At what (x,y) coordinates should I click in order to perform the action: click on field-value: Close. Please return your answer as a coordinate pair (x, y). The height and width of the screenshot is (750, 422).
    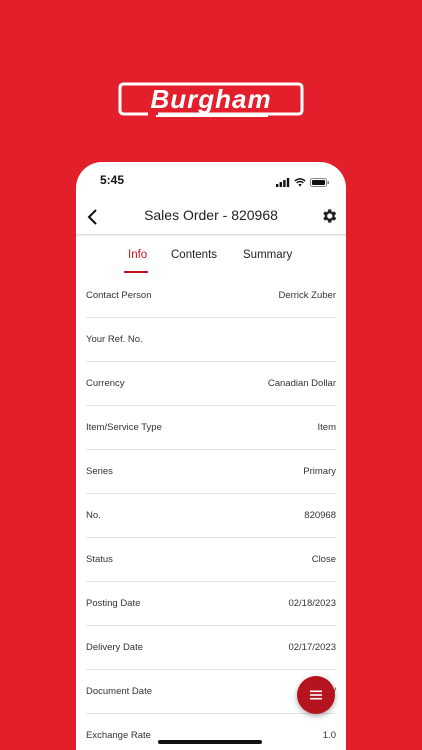
    Looking at the image, I should click on (323, 559).